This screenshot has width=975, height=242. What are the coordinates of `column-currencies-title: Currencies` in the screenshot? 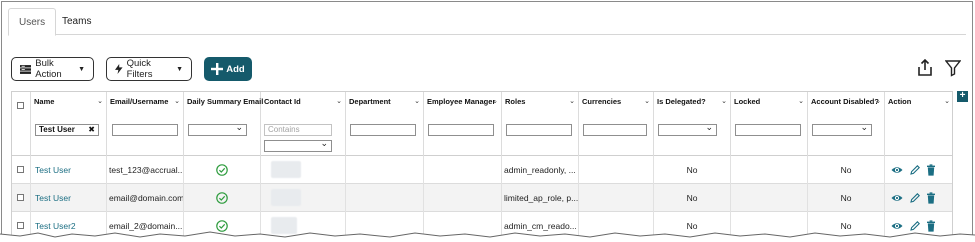 It's located at (602, 101).